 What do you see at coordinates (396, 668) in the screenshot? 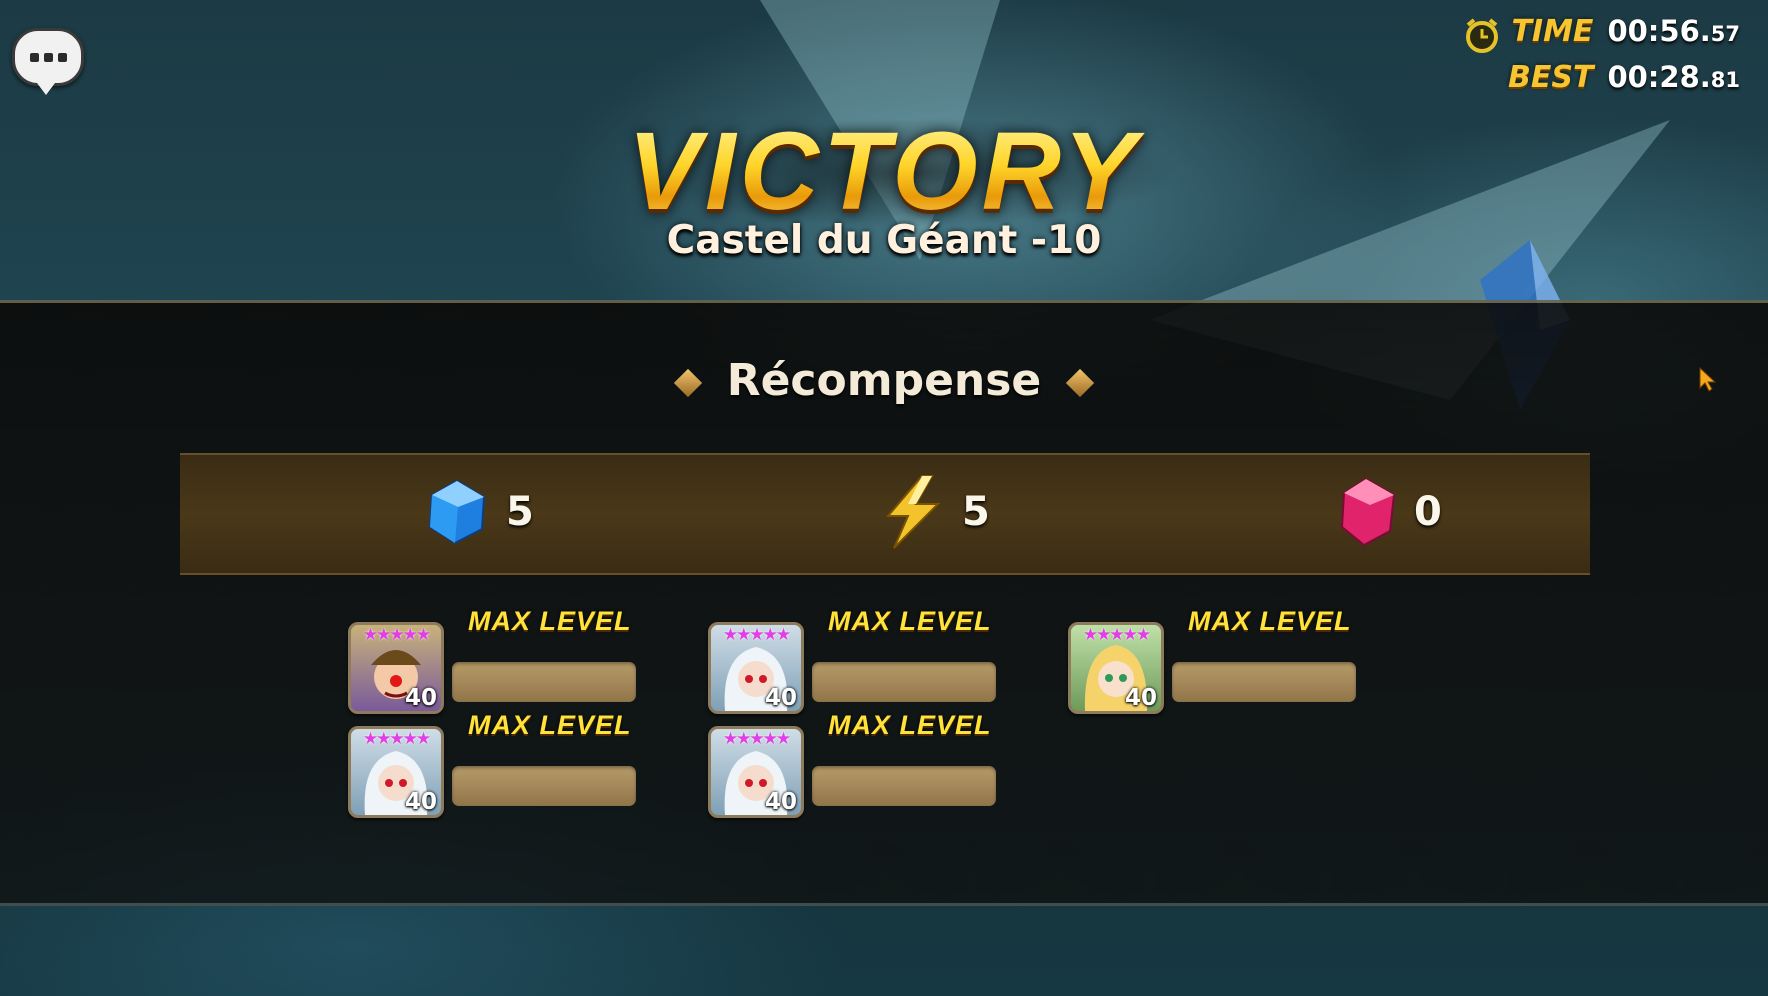
I see `clown-monster-portrait: ★★★★★ 40` at bounding box center [396, 668].